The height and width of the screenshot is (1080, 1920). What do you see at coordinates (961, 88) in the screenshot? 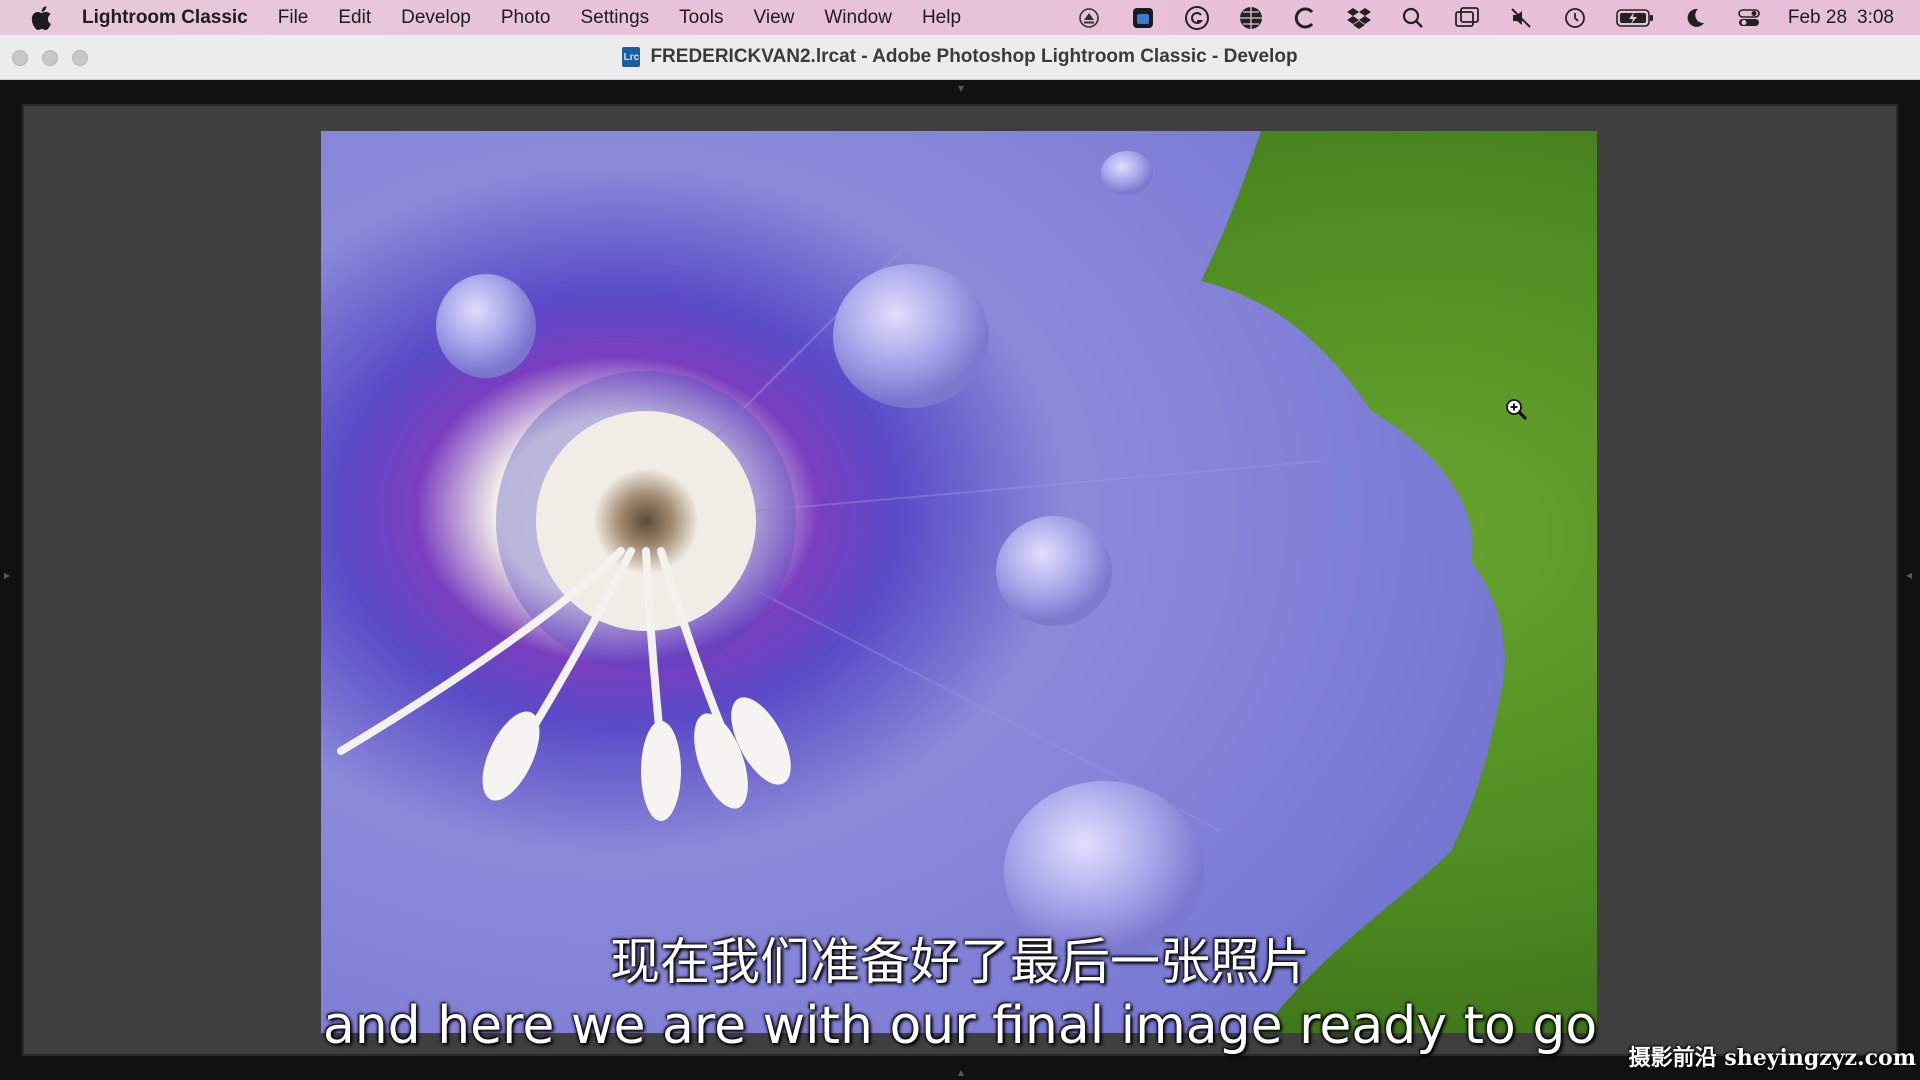
I see `top-panel-toggle: ▾` at bounding box center [961, 88].